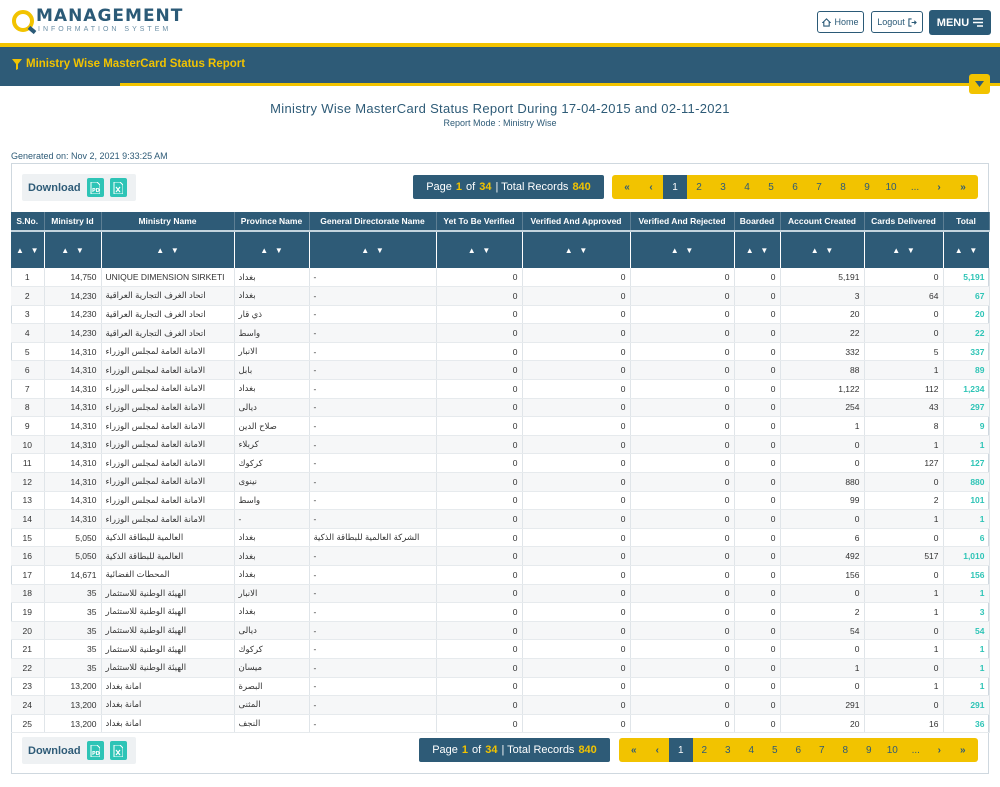 The image size is (1000, 787). I want to click on column-header: Account Created, so click(822, 221).